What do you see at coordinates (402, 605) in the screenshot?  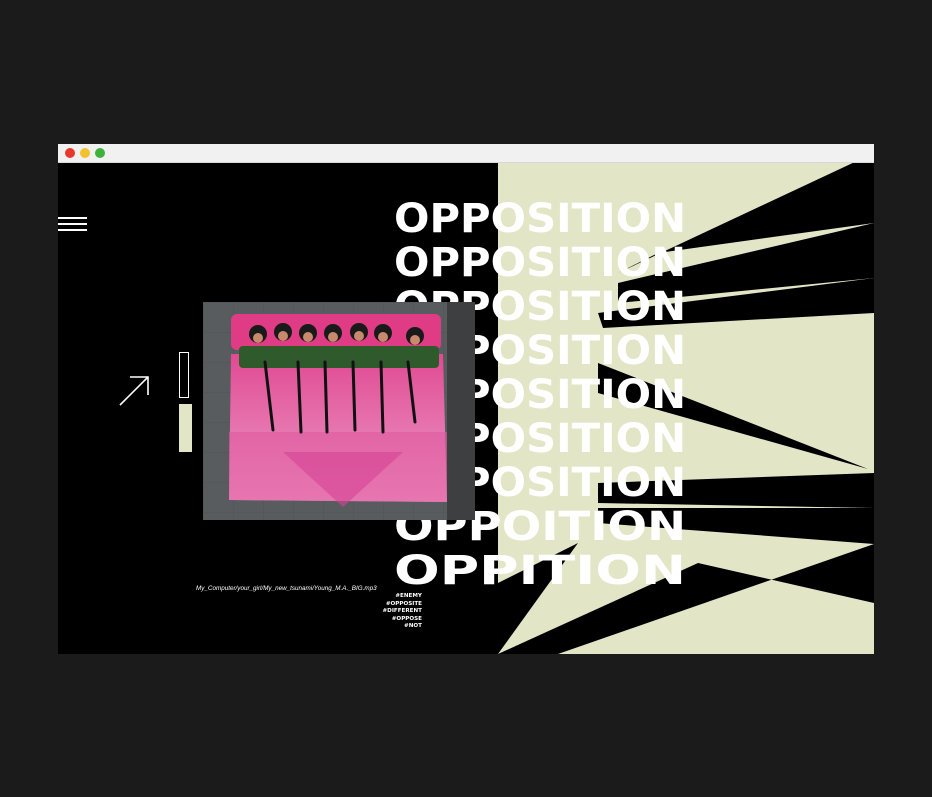 I see `tag-item: #OPPOSITE` at bounding box center [402, 605].